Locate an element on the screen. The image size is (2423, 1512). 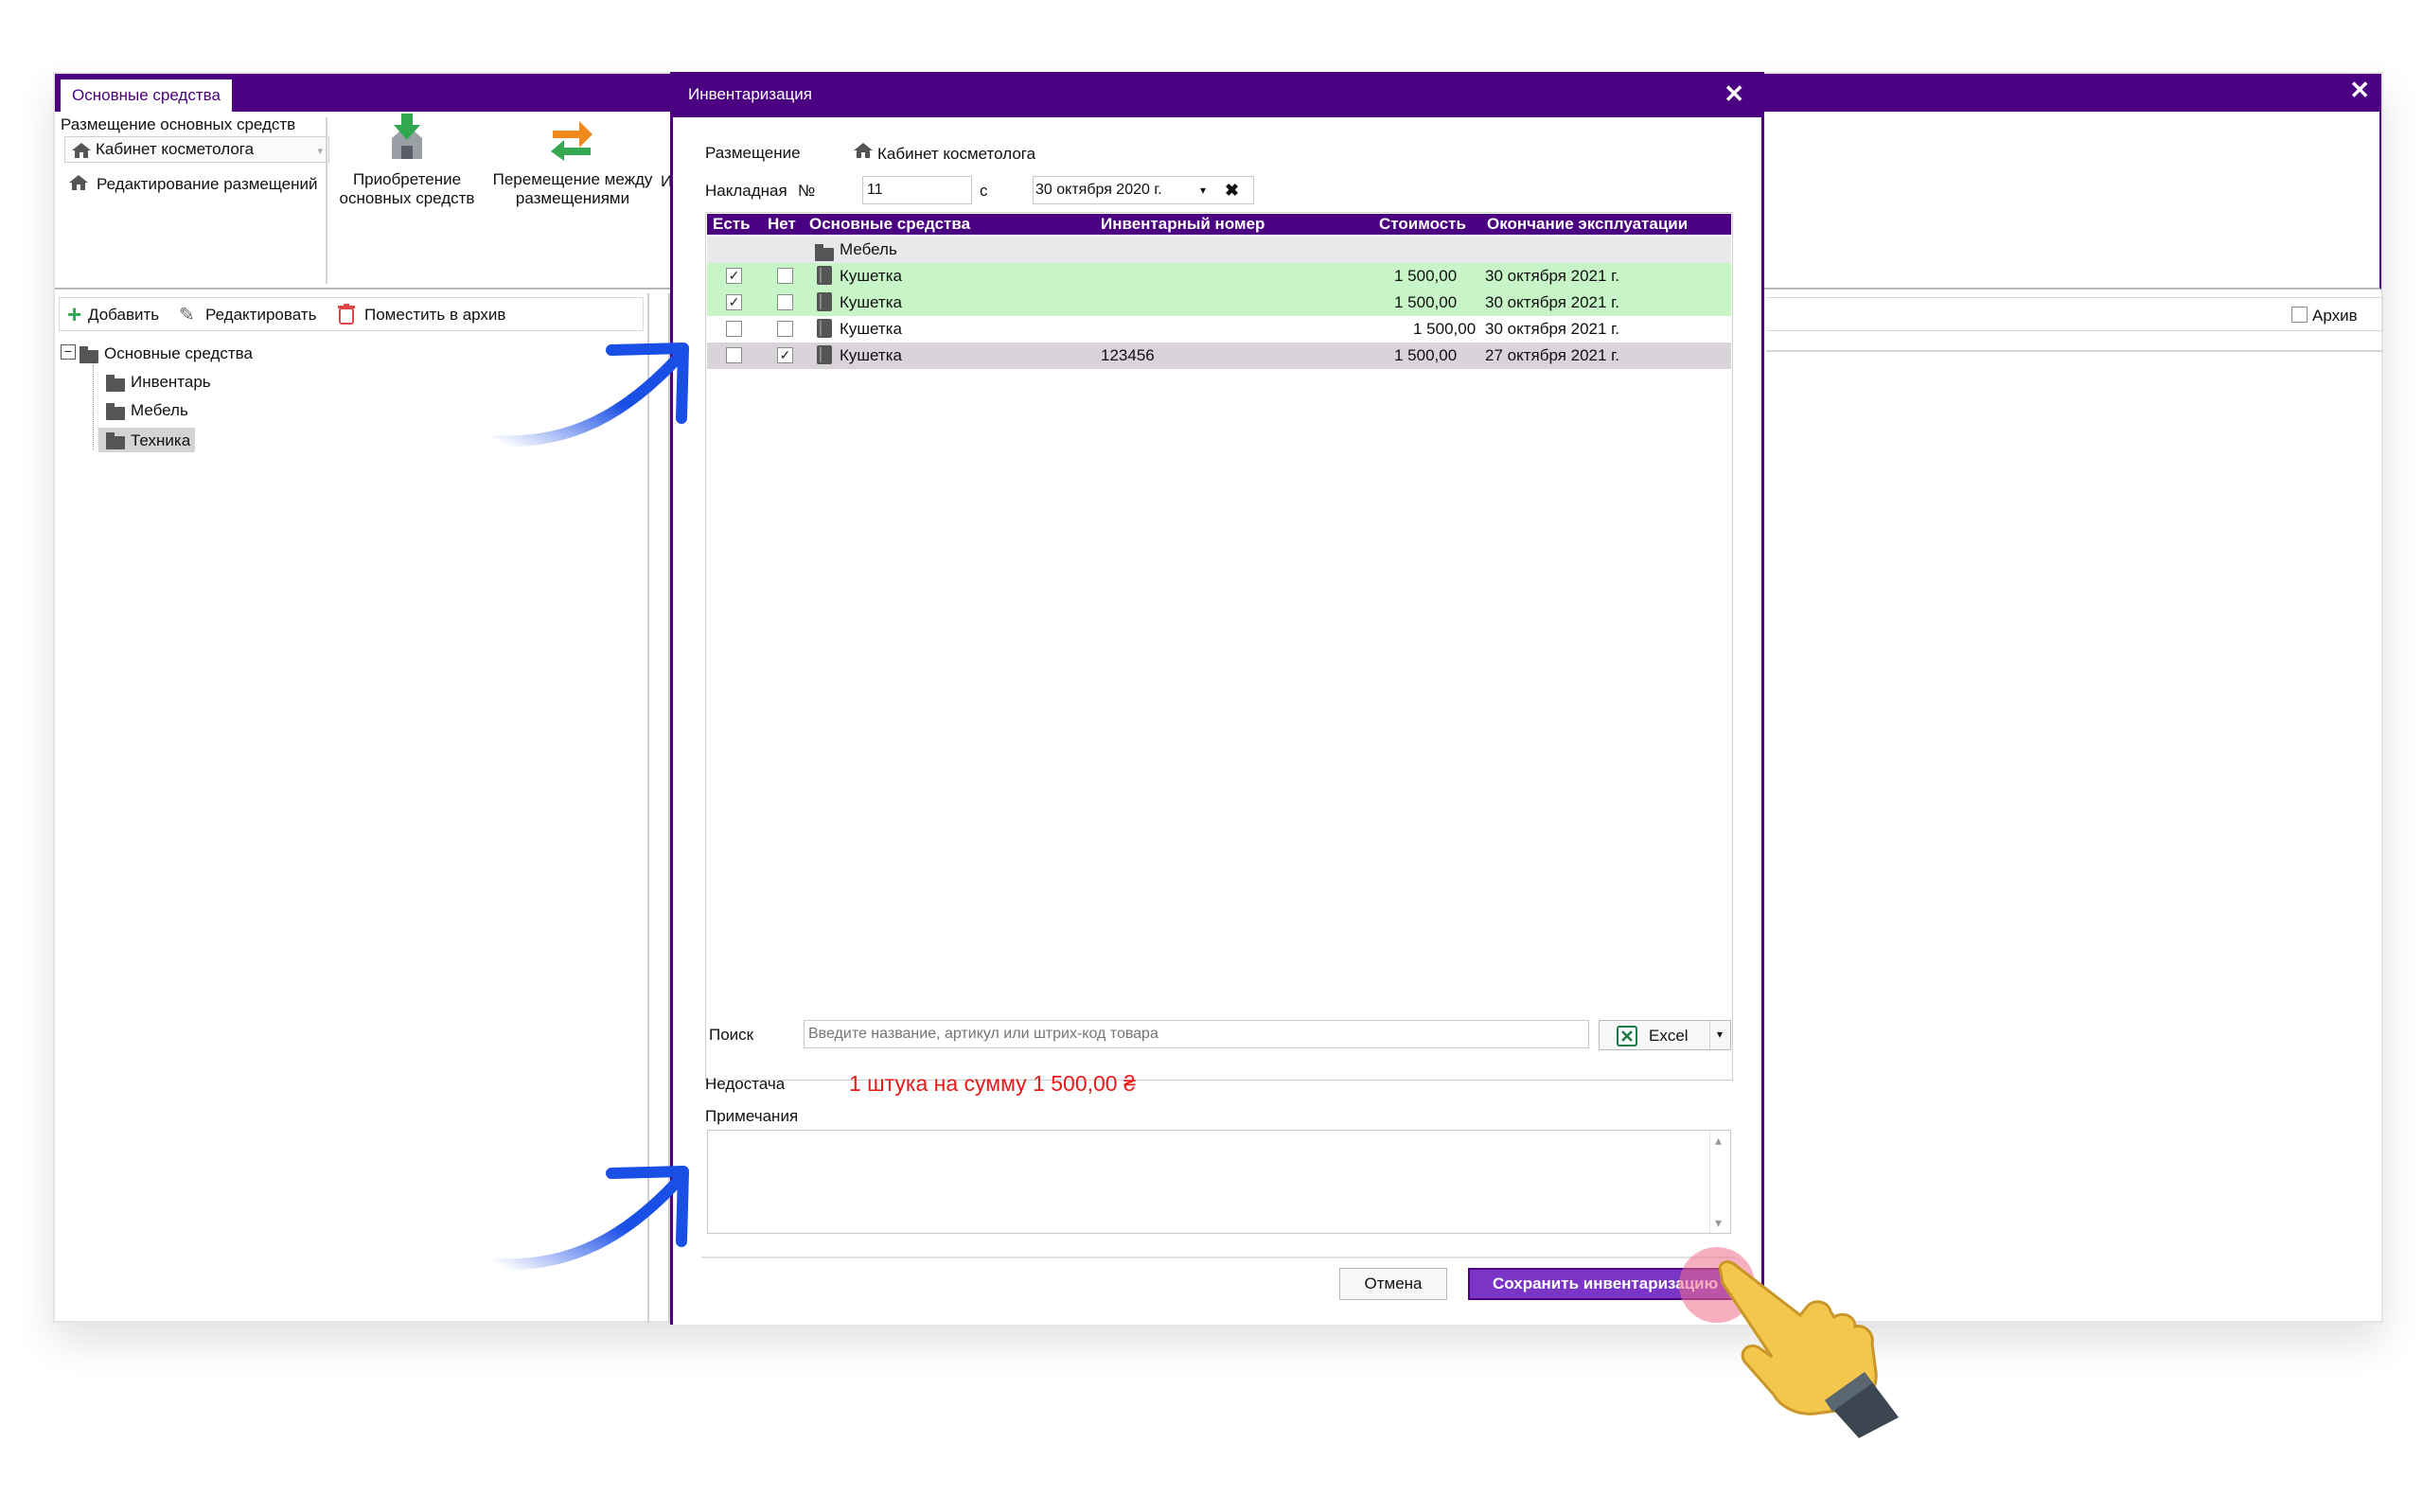
add-label: Добавить is located at coordinates (124, 315).